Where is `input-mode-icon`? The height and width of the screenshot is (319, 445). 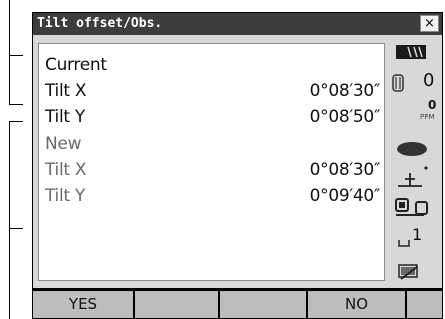
input-mode-icon is located at coordinates (408, 272).